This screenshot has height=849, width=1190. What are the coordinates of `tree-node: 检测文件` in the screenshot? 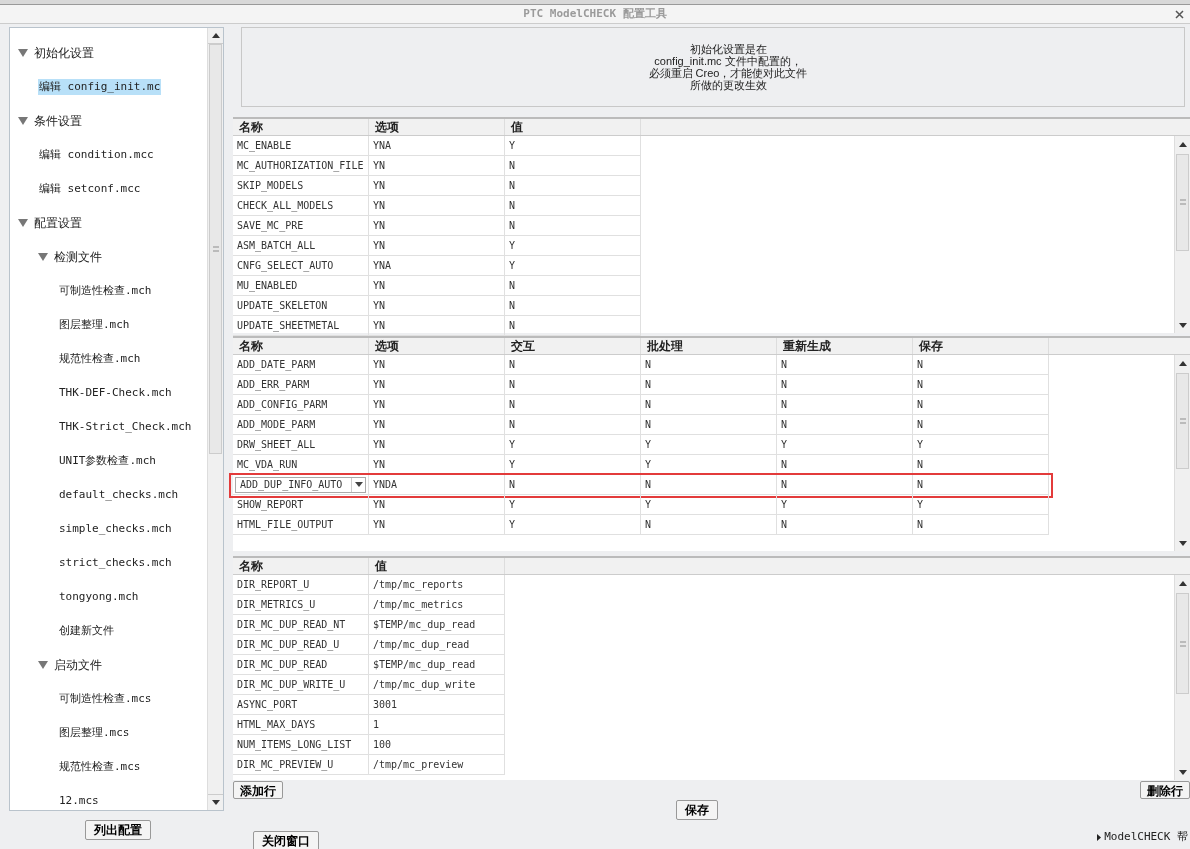 It's located at (78, 257).